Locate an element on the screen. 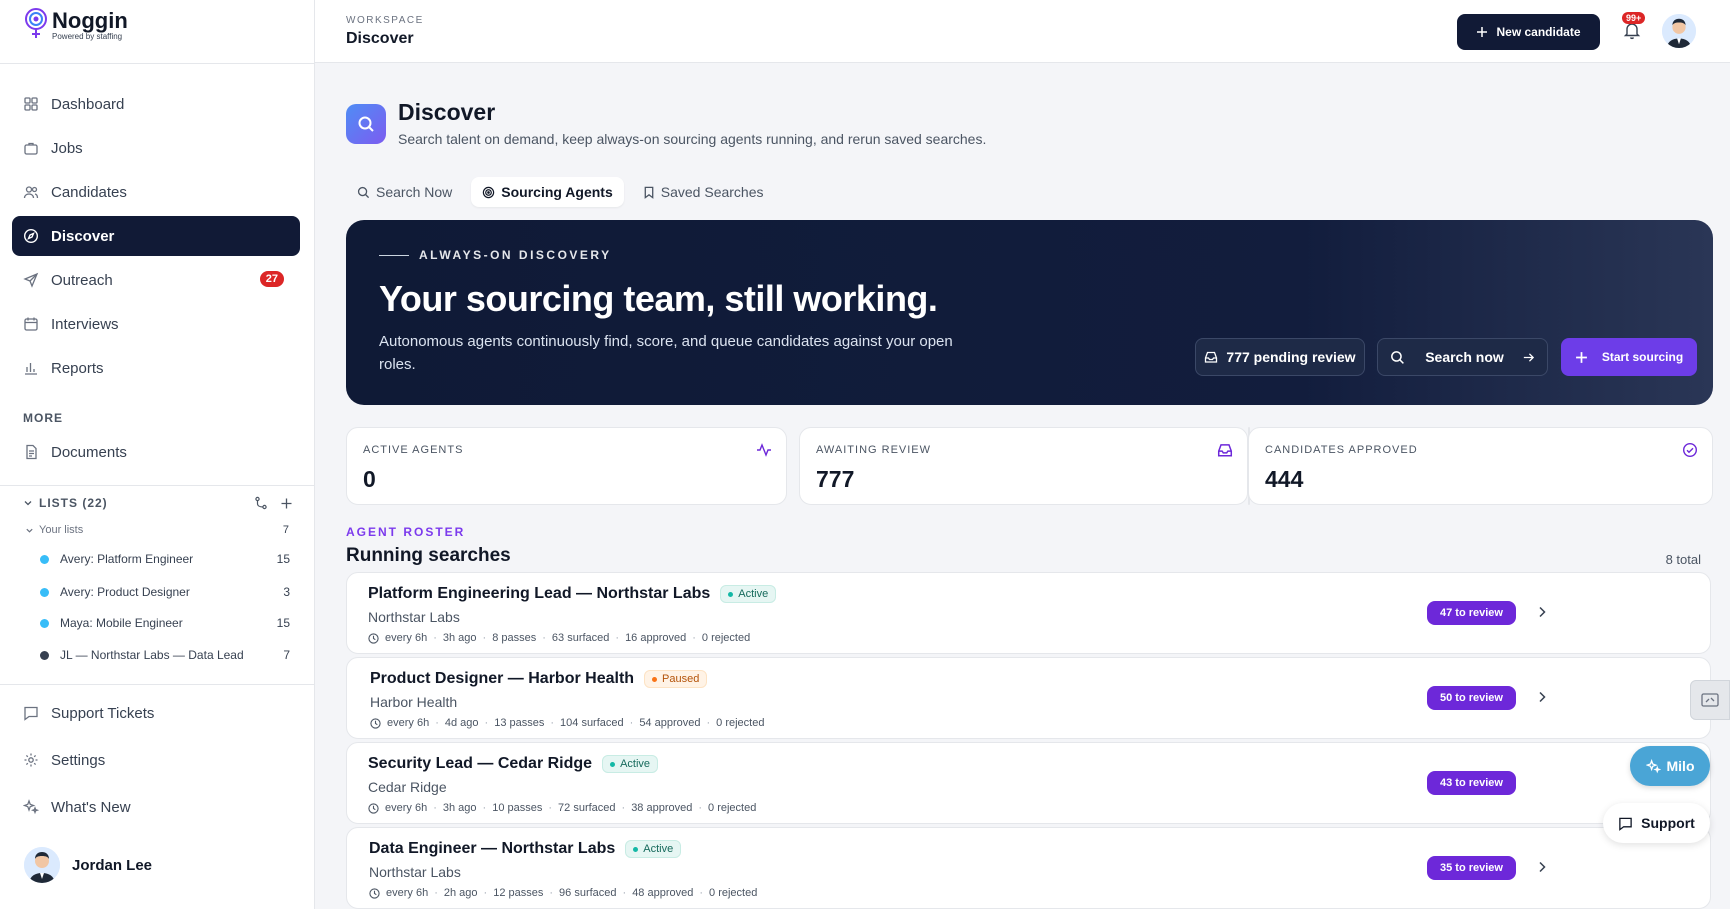  nav-label: Documents is located at coordinates (89, 452).